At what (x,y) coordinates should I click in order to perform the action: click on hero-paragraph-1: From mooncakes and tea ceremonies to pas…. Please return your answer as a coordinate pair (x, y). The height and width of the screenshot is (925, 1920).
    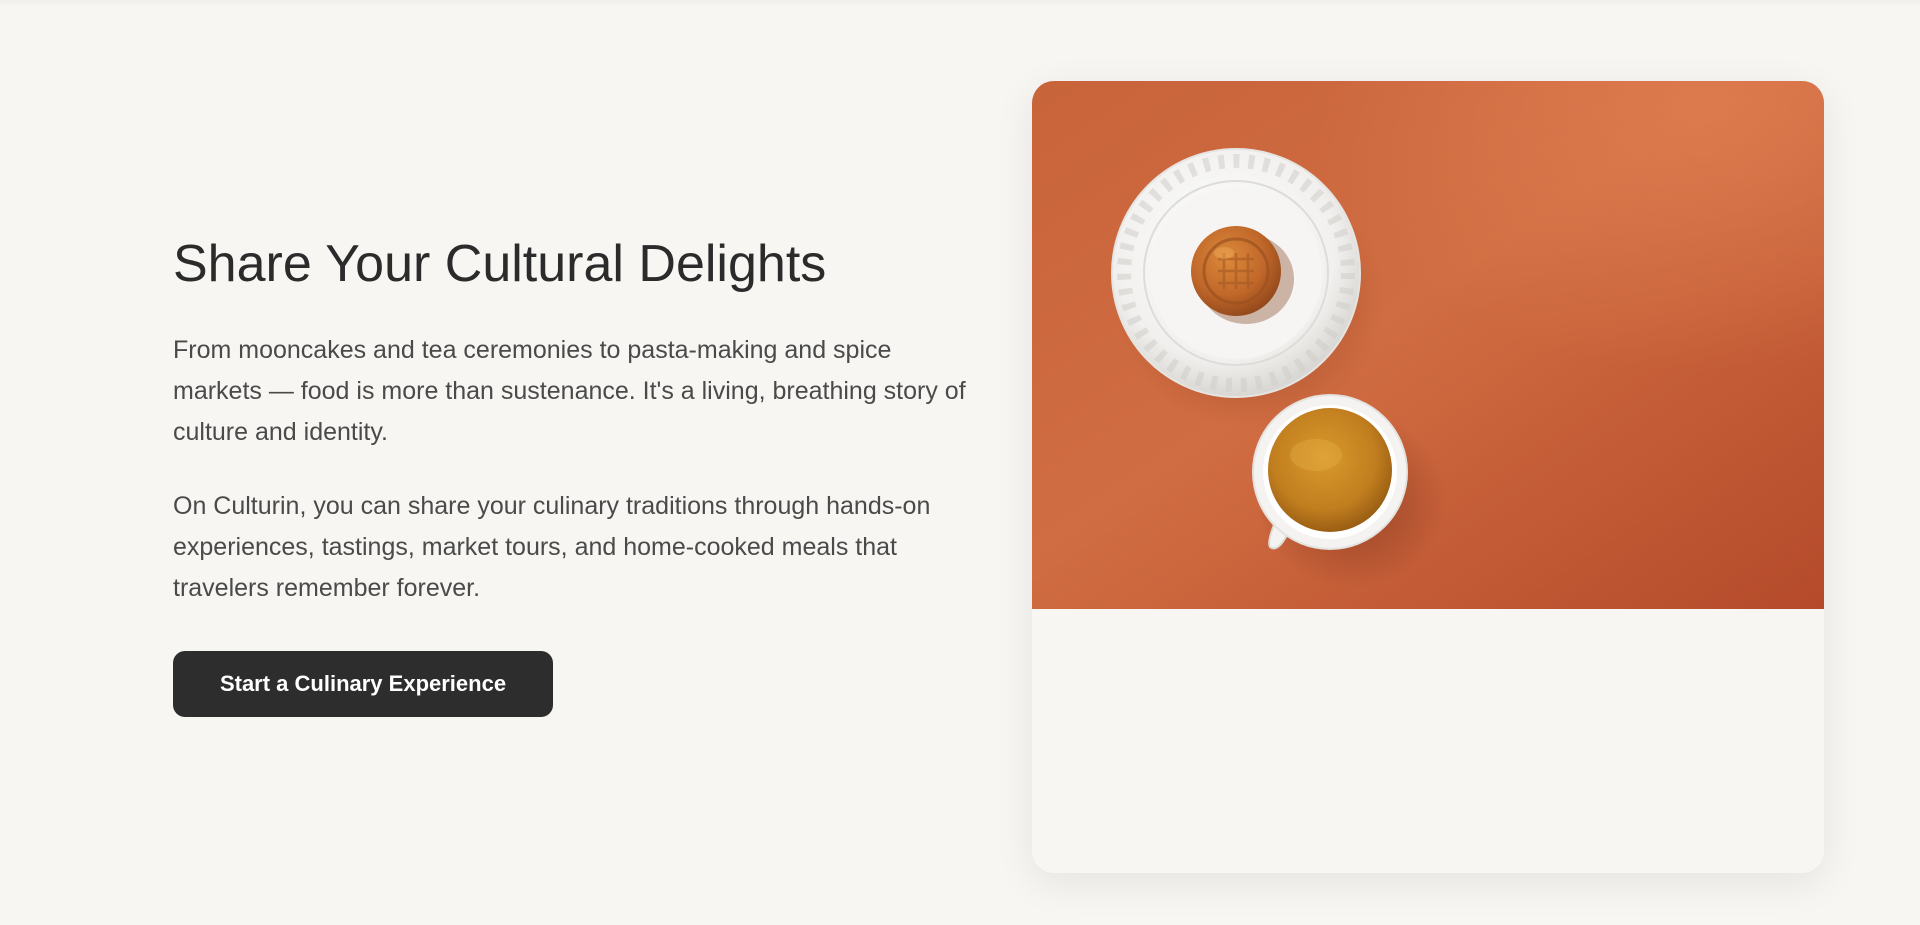
    Looking at the image, I should click on (569, 391).